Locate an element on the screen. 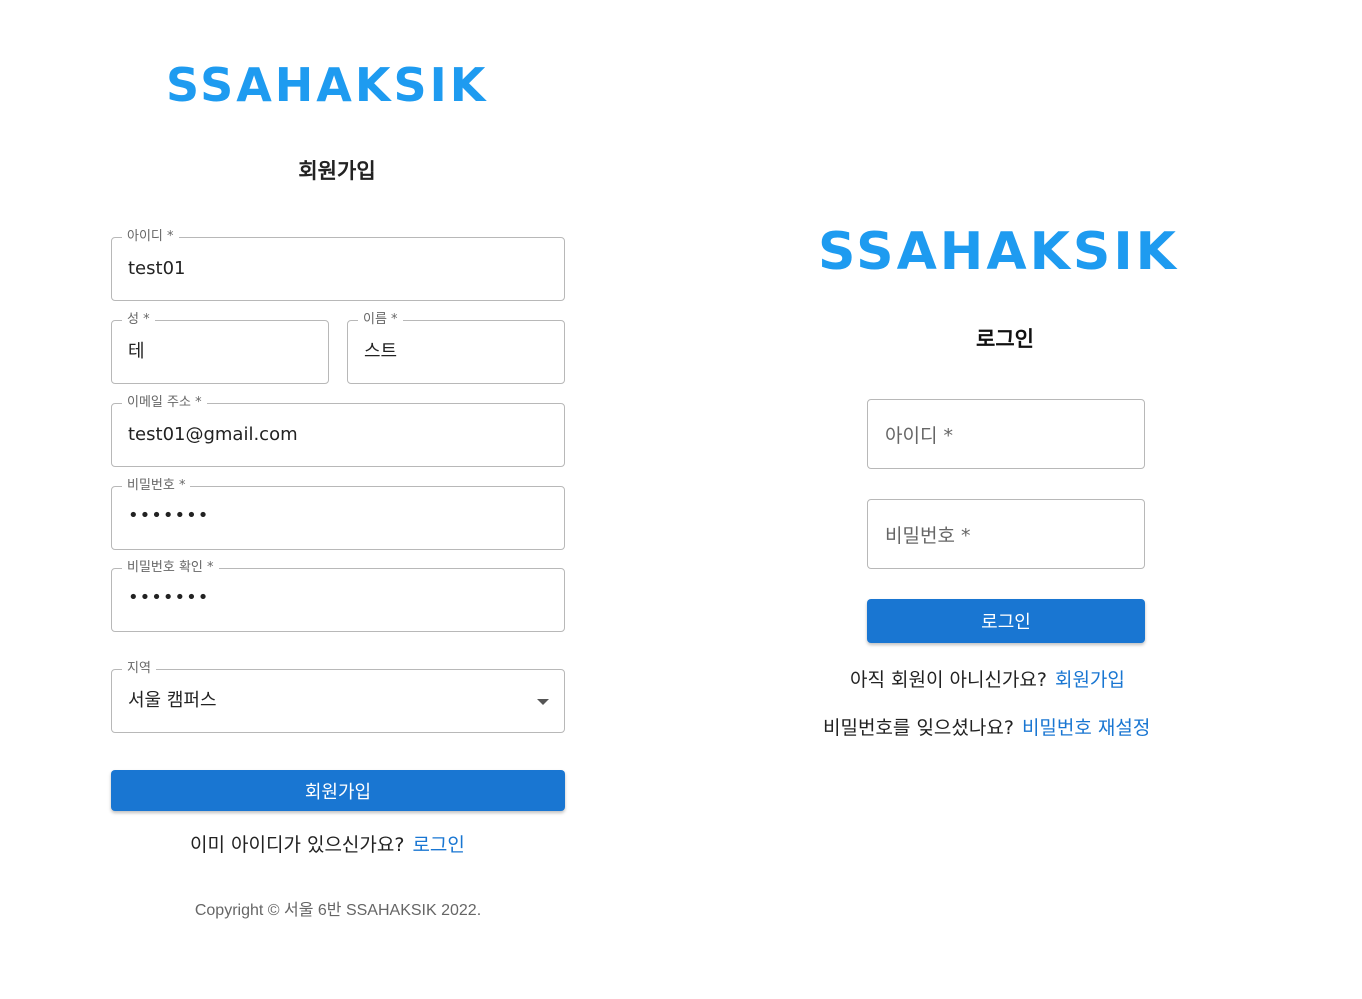 This screenshot has width=1362, height=999. login-password-field: 비밀번호 * is located at coordinates (1006, 534).